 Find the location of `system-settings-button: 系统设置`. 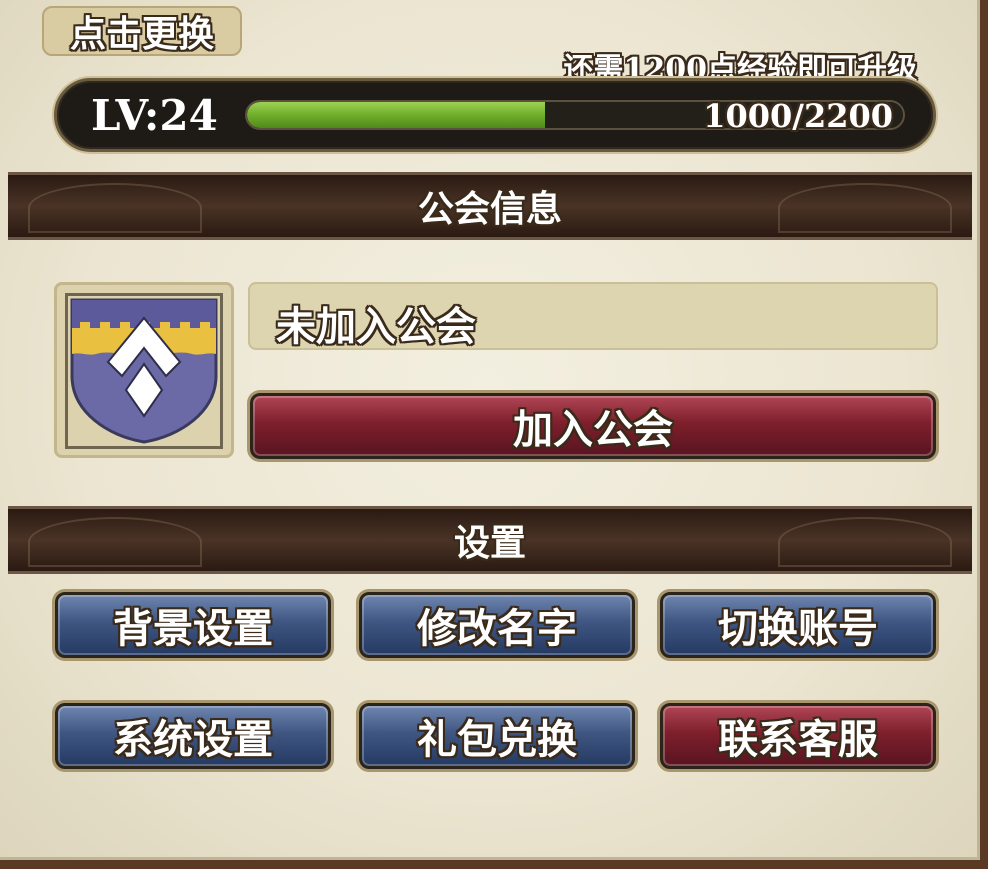

system-settings-button: 系统设置 is located at coordinates (193, 736).